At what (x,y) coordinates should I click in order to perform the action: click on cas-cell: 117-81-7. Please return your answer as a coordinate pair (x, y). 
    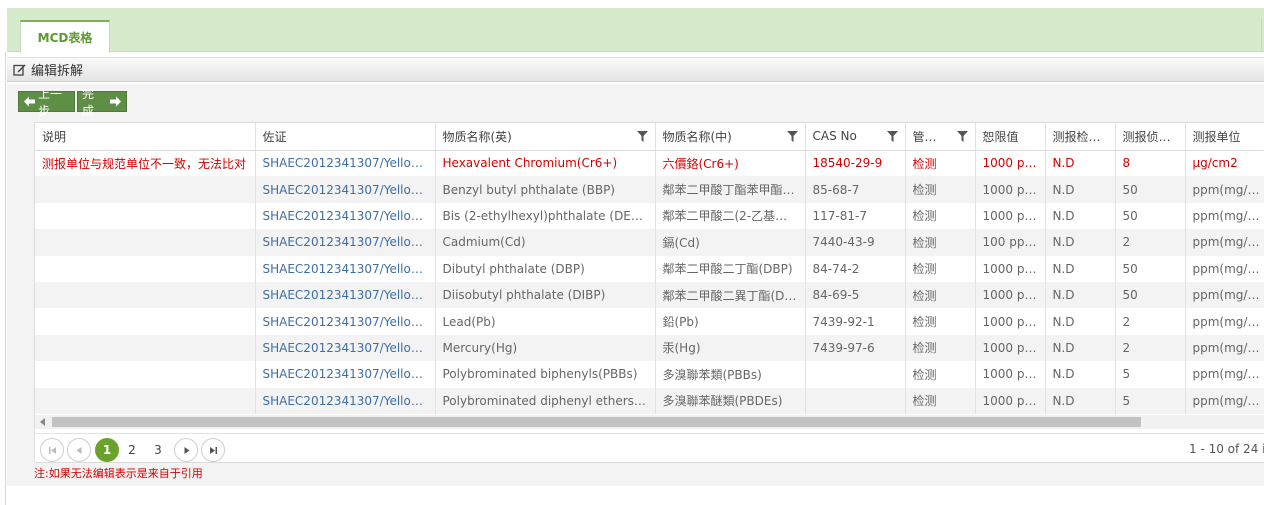
    Looking at the image, I should click on (855, 216).